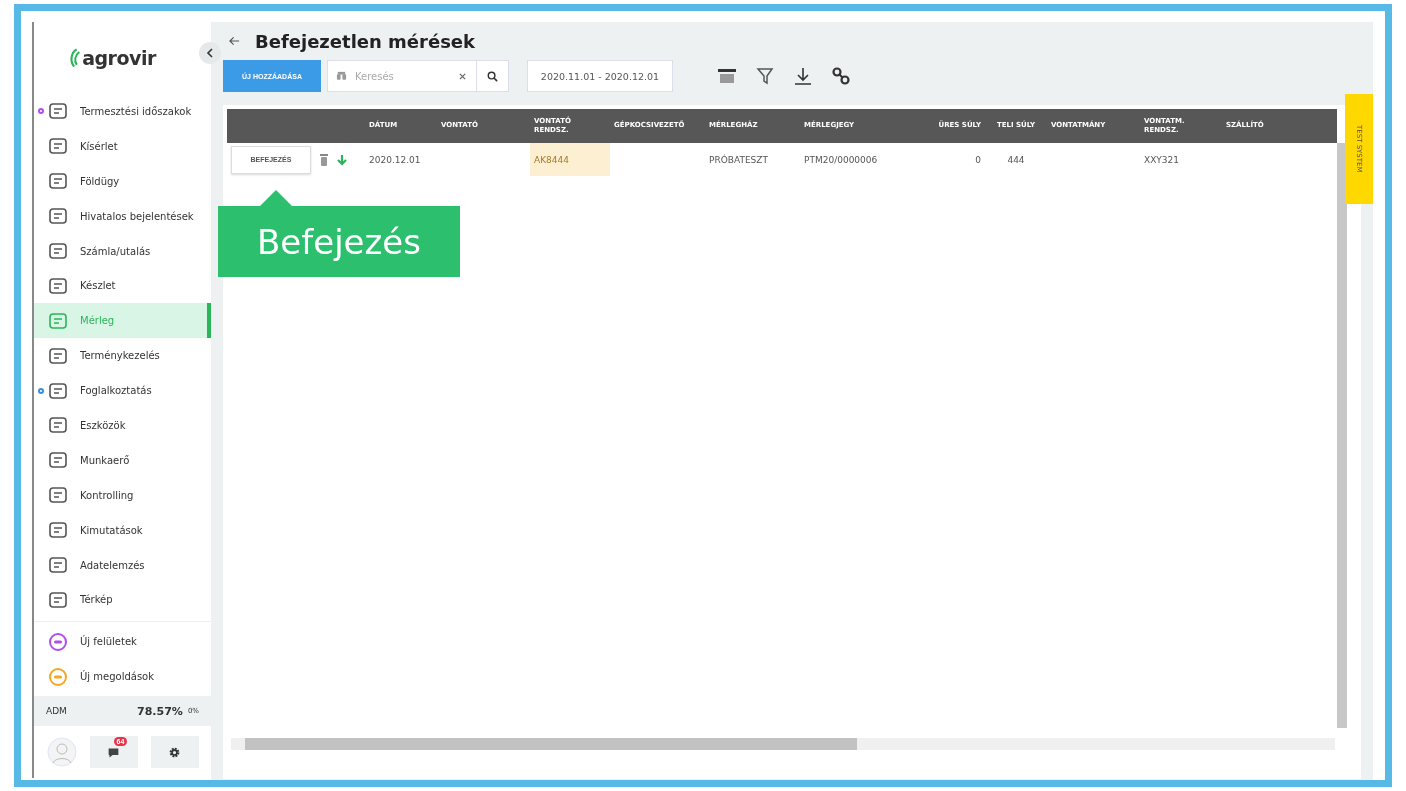  I want to click on sidebar-item: Földügy, so click(122, 181).